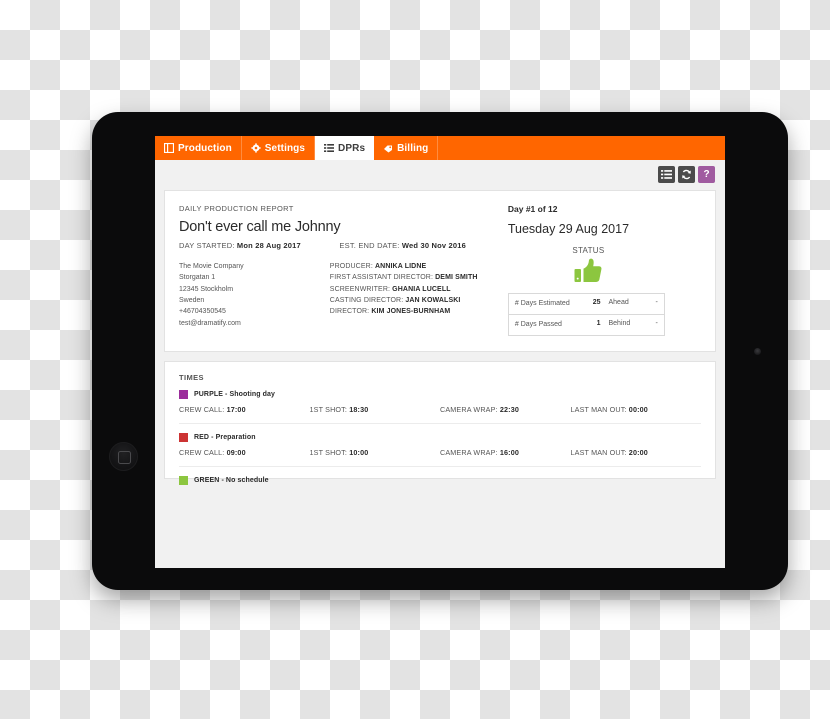 Image resolution: width=830 pixels, height=719 pixels. I want to click on tab-label: Billing, so click(413, 148).